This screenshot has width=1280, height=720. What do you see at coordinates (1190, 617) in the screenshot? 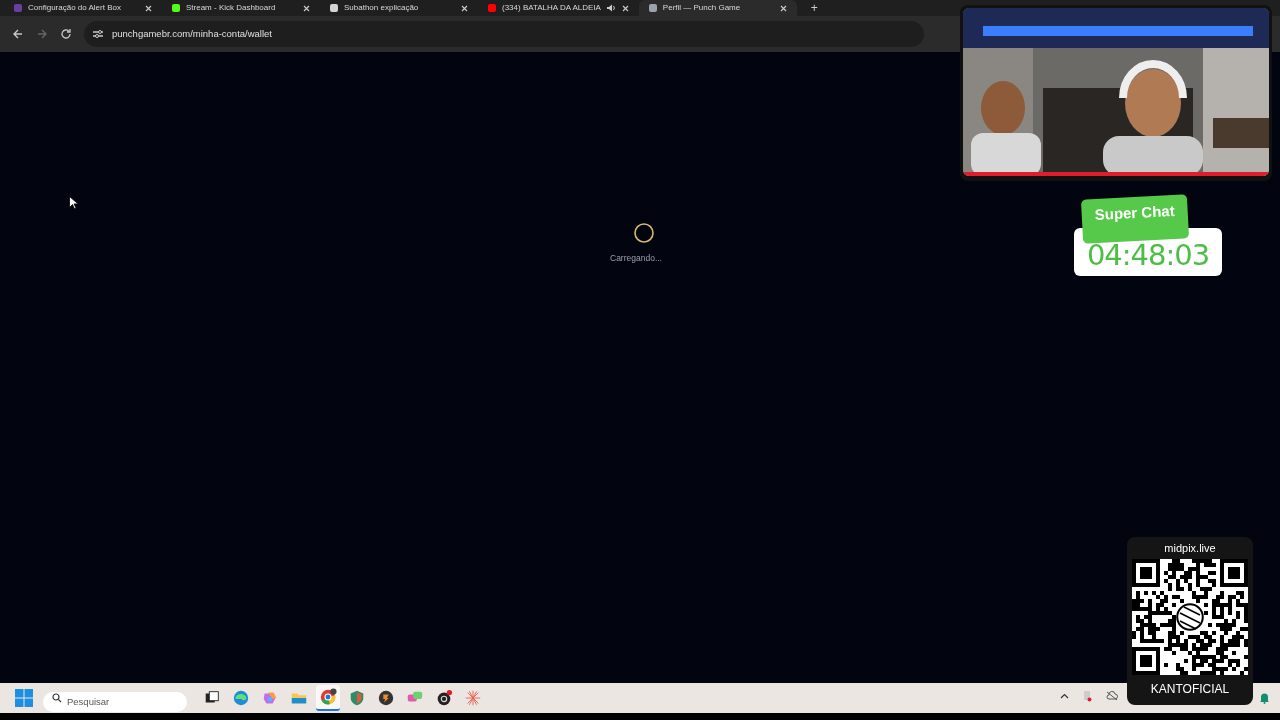
I see `qr-code-icon` at bounding box center [1190, 617].